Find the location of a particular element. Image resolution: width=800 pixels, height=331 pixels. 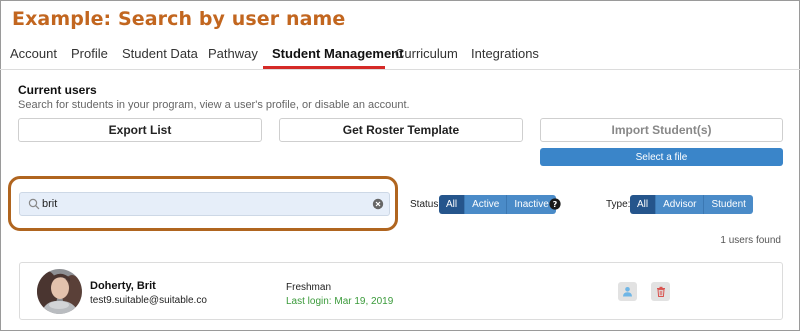

tab-student-data: Student Data is located at coordinates (160, 53).